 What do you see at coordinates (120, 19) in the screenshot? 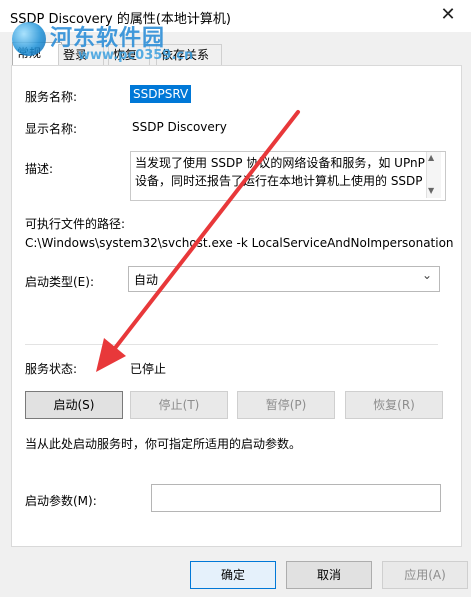
I see `window-title: SSDP Discovery 的属性(本地计算机)` at bounding box center [120, 19].